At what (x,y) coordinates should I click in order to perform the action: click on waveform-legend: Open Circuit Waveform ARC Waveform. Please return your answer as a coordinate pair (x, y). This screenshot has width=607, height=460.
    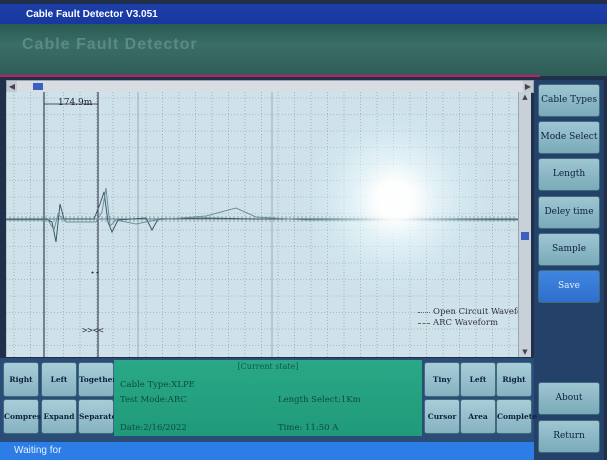
    Looking at the image, I should click on (476, 318).